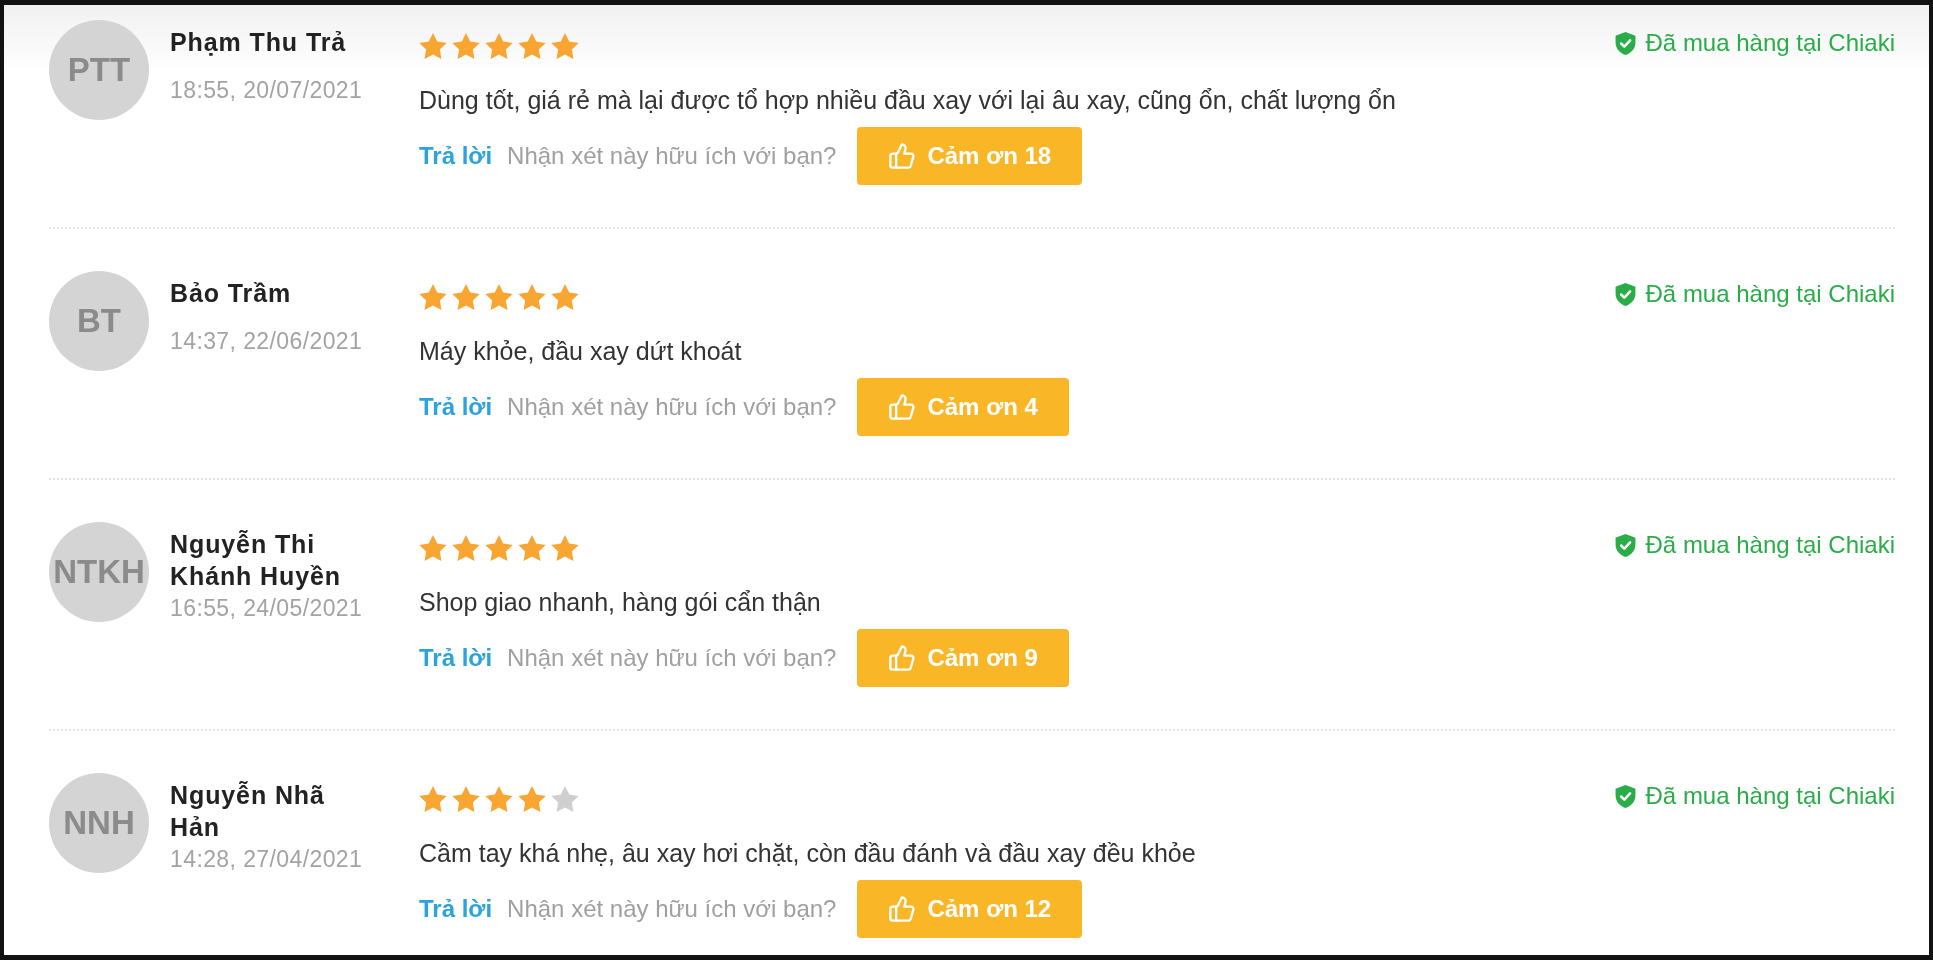 The width and height of the screenshot is (1933, 960). What do you see at coordinates (99, 70) in the screenshot?
I see `avatar: PTT` at bounding box center [99, 70].